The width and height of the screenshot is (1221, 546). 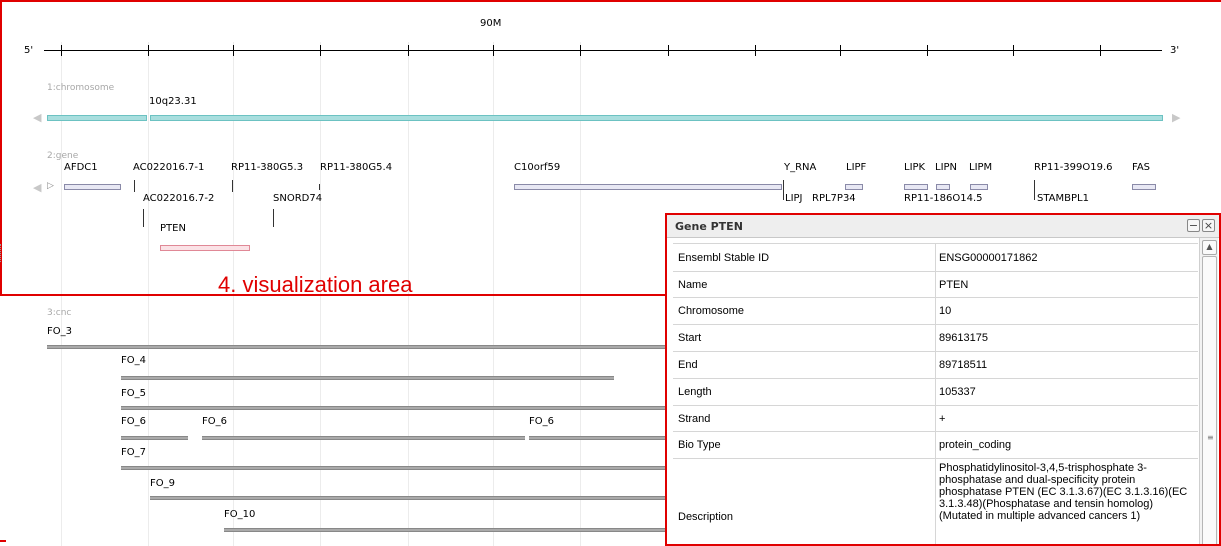 What do you see at coordinates (1193, 225) in the screenshot?
I see `minimize-button: −` at bounding box center [1193, 225].